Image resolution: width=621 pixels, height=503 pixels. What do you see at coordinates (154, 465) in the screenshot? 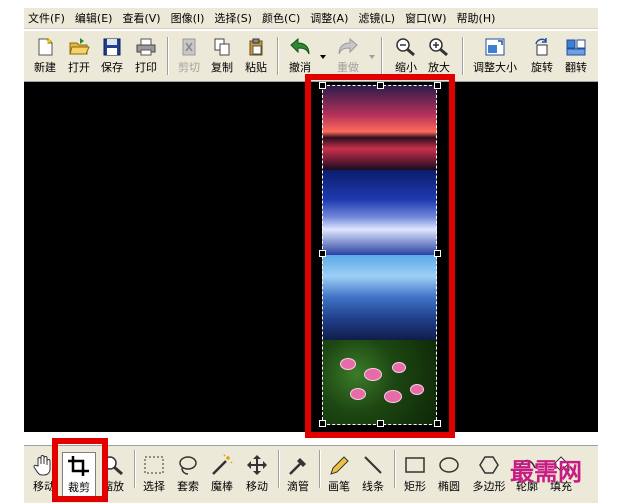
I see `rectangle-select-icon` at bounding box center [154, 465].